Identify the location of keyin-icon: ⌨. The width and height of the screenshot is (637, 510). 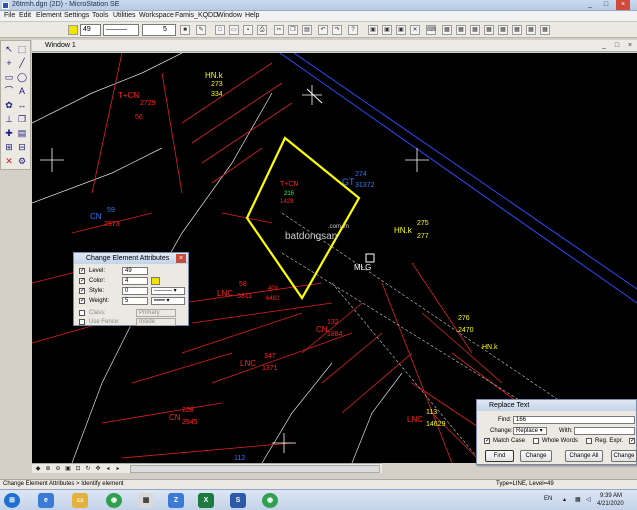
(431, 30).